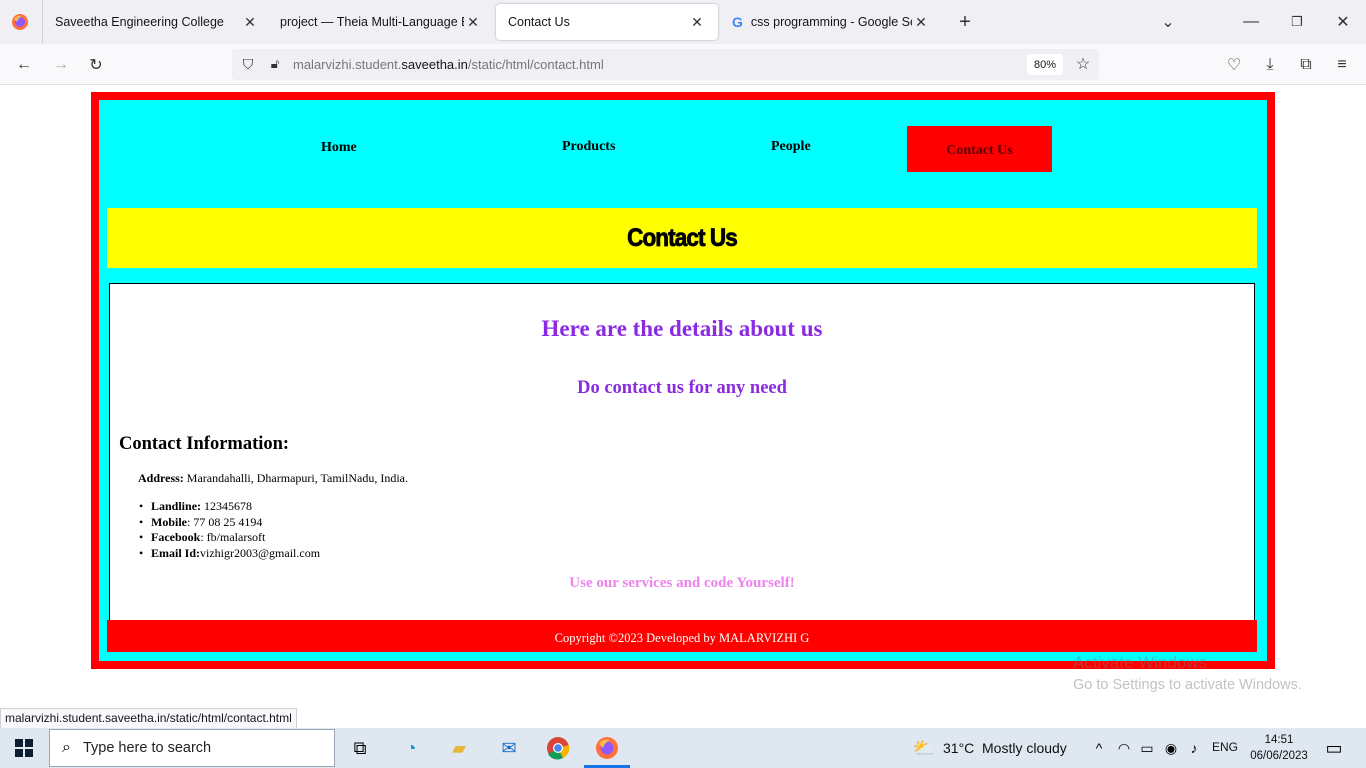 This screenshot has width=1366, height=768. I want to click on search-placeholder: Type here to search, so click(147, 748).